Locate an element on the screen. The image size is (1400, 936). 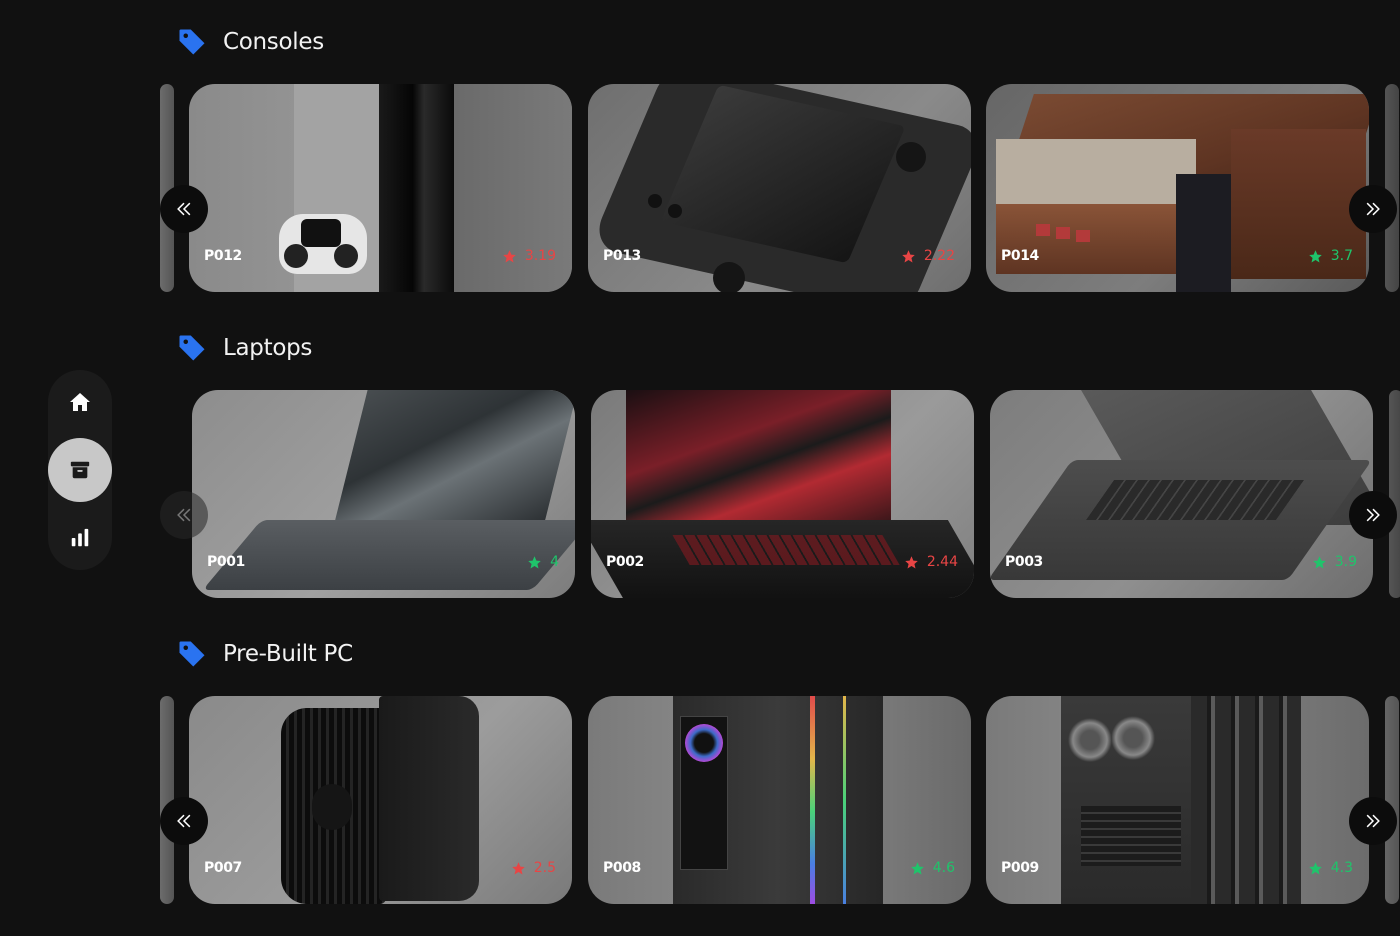
product-card: P007 2.5 is located at coordinates (380, 800).